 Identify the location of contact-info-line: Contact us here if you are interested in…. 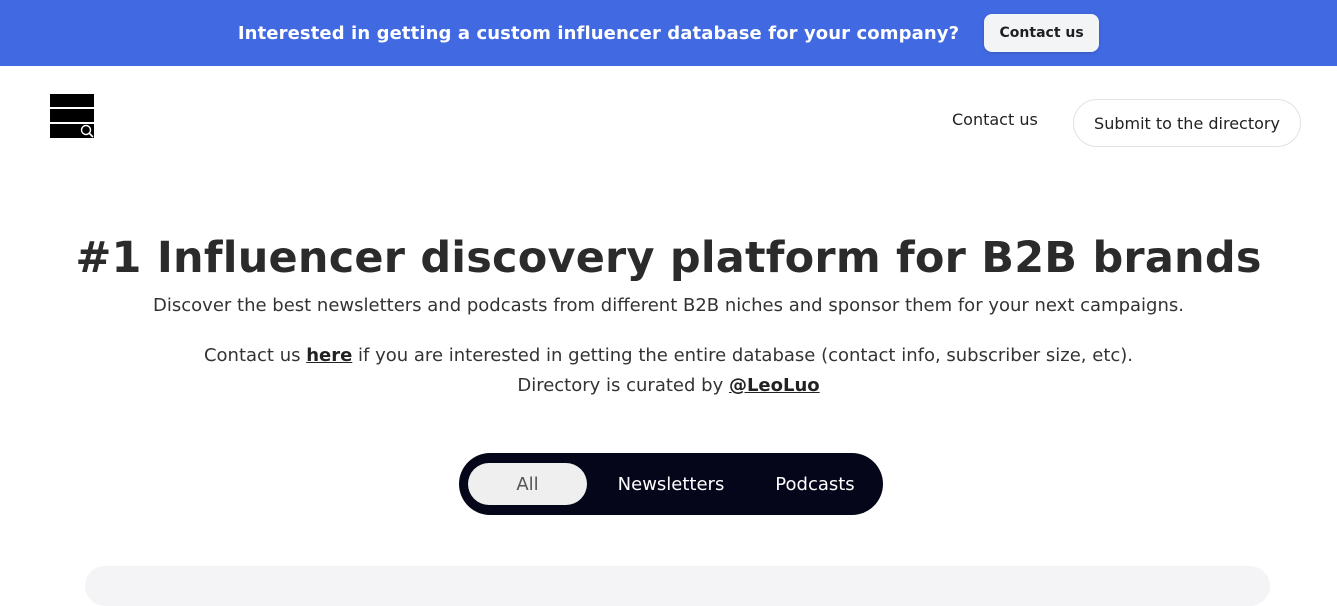
(668, 355).